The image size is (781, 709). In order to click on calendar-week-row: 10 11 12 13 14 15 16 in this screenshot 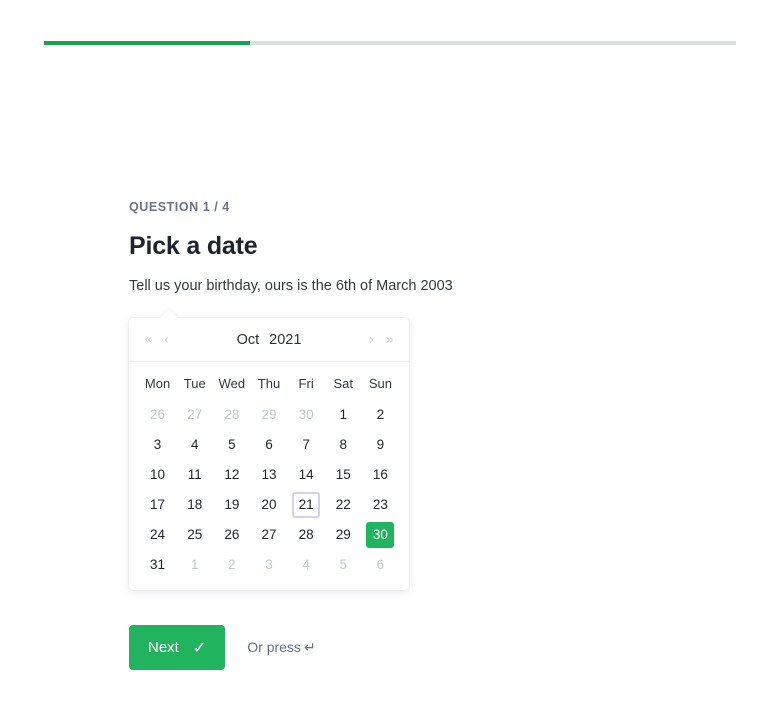, I will do `click(269, 475)`.